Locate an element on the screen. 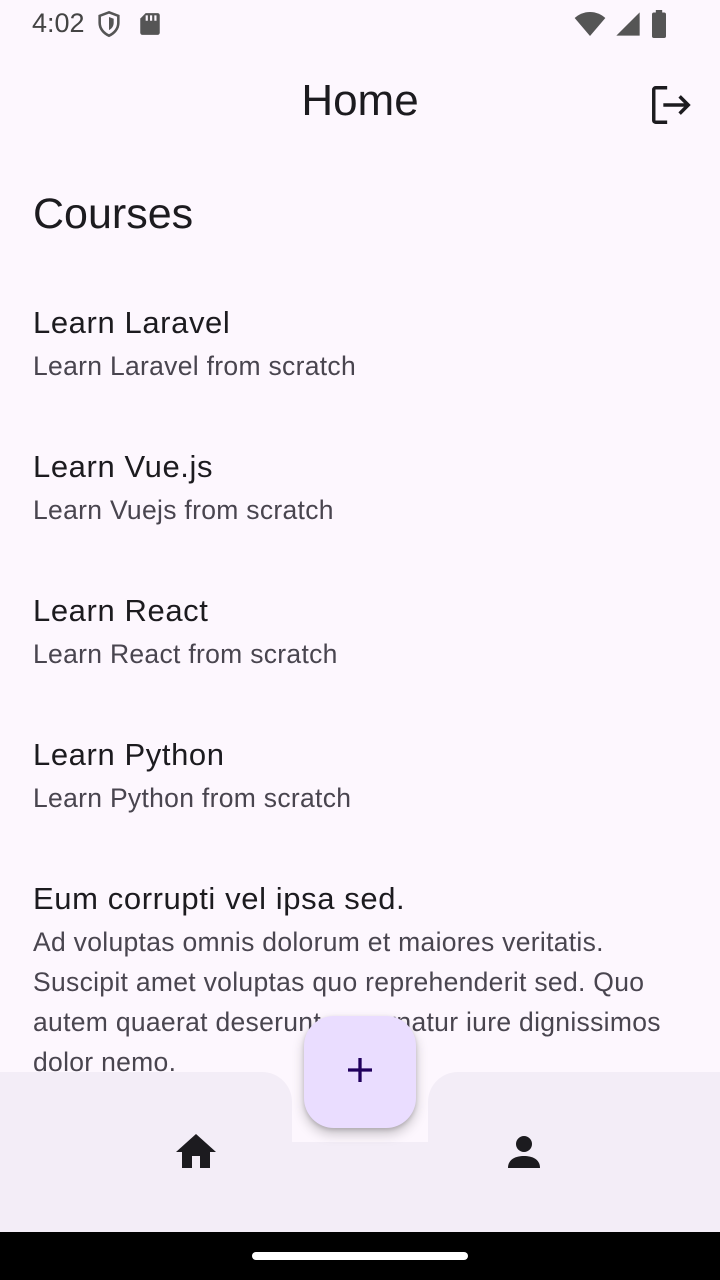 Image resolution: width=720 pixels, height=1280 pixels. course-item: Learn Laravel Learn Laravel from scratch is located at coordinates (360, 372).